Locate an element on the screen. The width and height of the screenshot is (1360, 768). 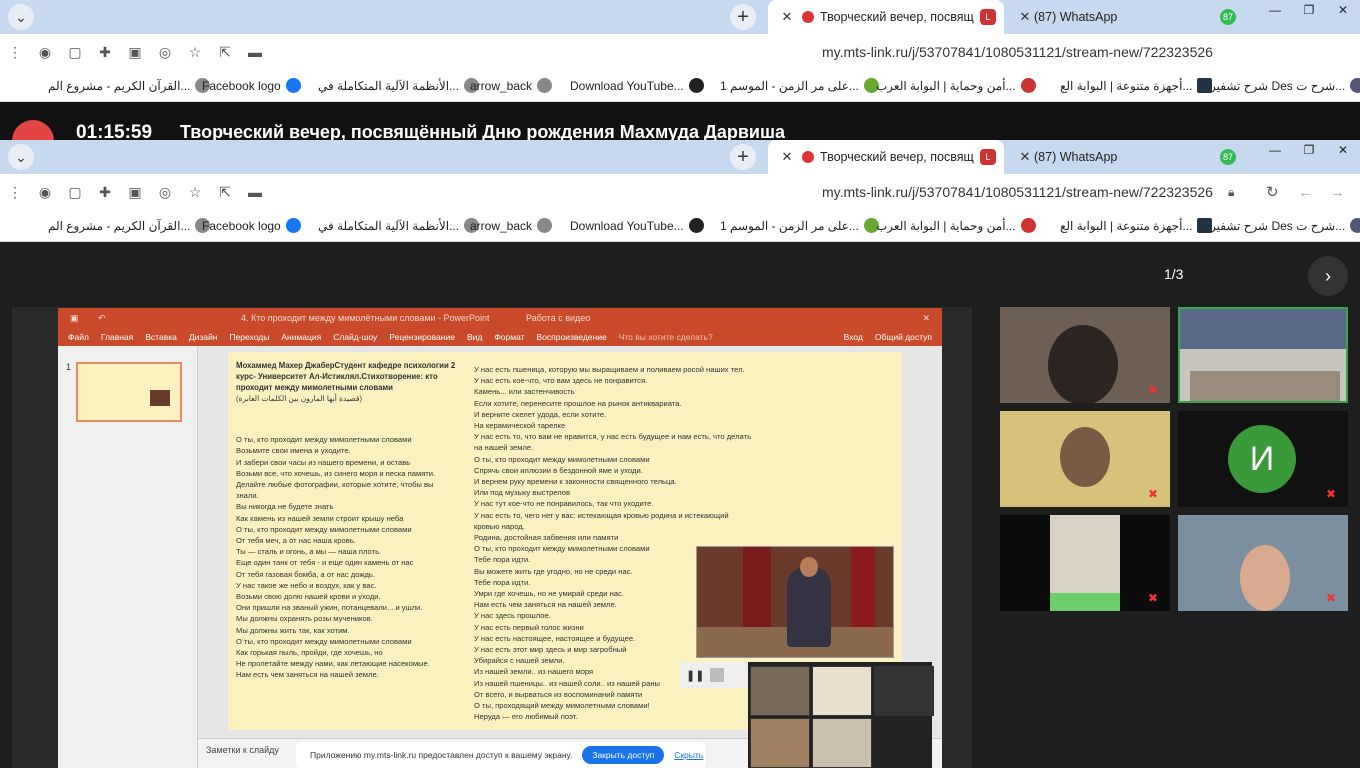
stop-sharing-button: Закрыть доступ is located at coordinates (623, 755).